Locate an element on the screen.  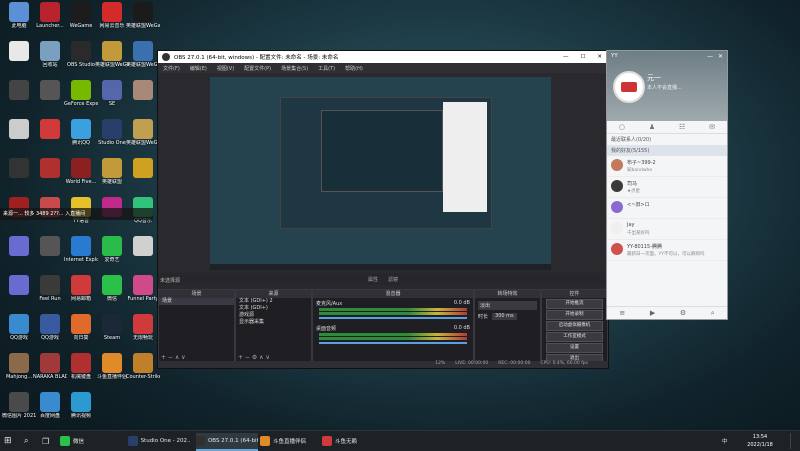
source-item: 显示器采集 is located at coordinates (273, 322).